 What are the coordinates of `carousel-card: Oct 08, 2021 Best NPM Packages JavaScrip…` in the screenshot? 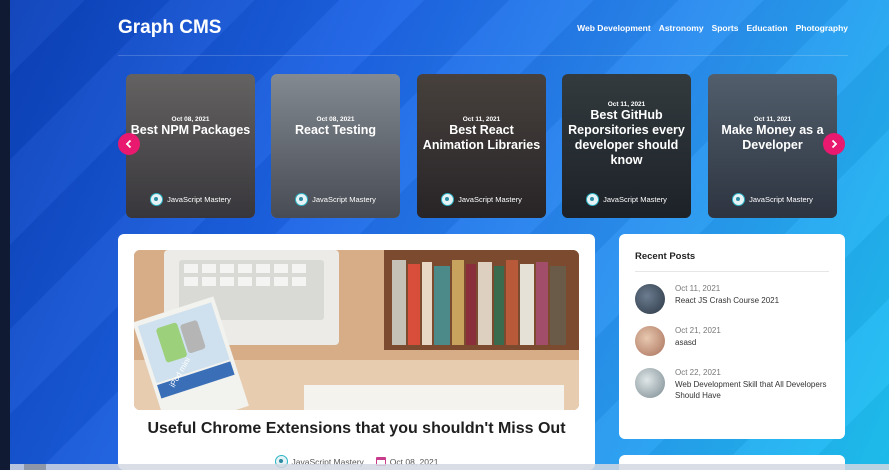 It's located at (190, 146).